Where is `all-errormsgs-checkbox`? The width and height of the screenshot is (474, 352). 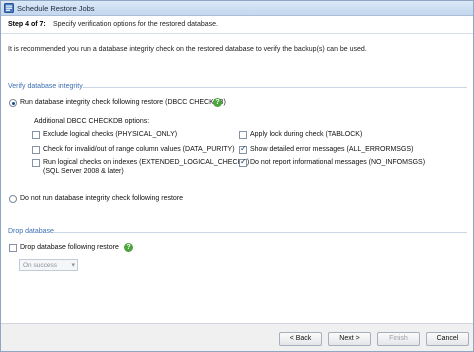
all-errormsgs-checkbox is located at coordinates (243, 149).